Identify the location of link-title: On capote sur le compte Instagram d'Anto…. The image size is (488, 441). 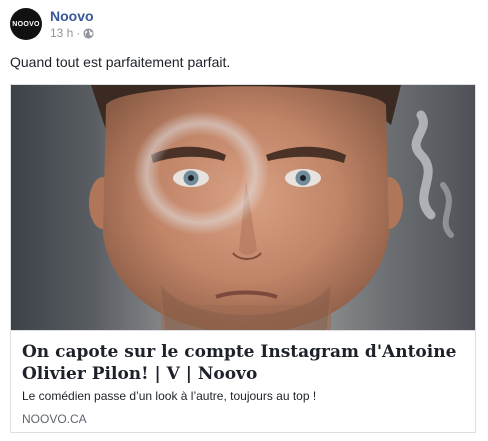
(242, 363).